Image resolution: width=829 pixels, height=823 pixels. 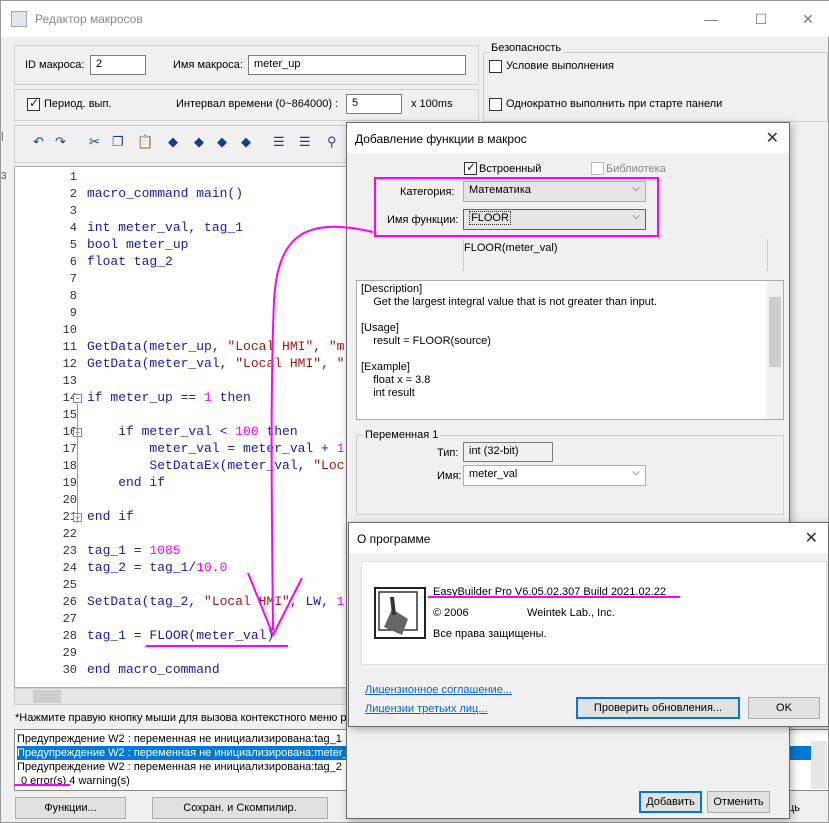 What do you see at coordinates (322, 428) in the screenshot?
I see `annotation-arrow-curve` at bounding box center [322, 428].